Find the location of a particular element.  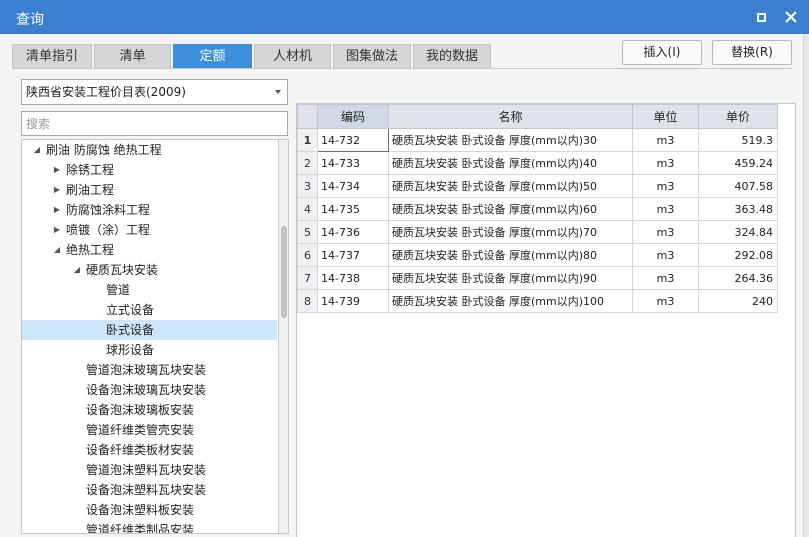

tree-item: ◢ 刷油 防腐蚀 绝热工程 is located at coordinates (149, 150).